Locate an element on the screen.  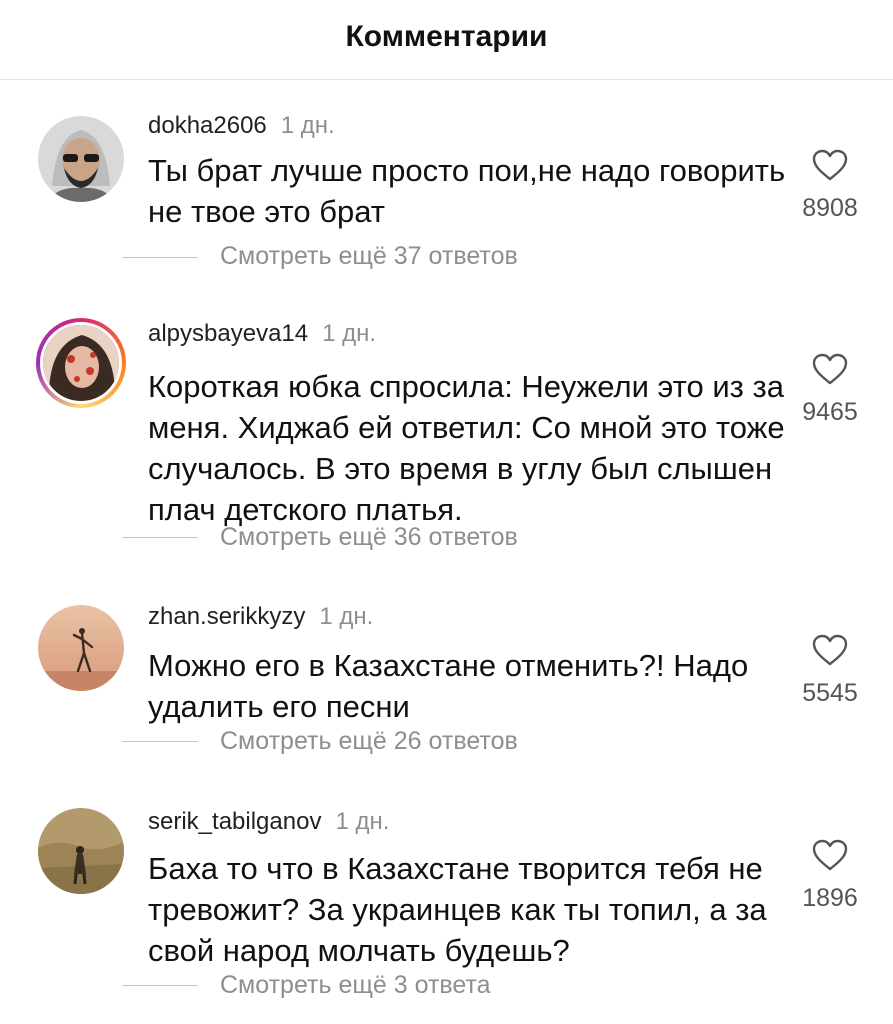
like-control: 9465 is located at coordinates (830, 389).